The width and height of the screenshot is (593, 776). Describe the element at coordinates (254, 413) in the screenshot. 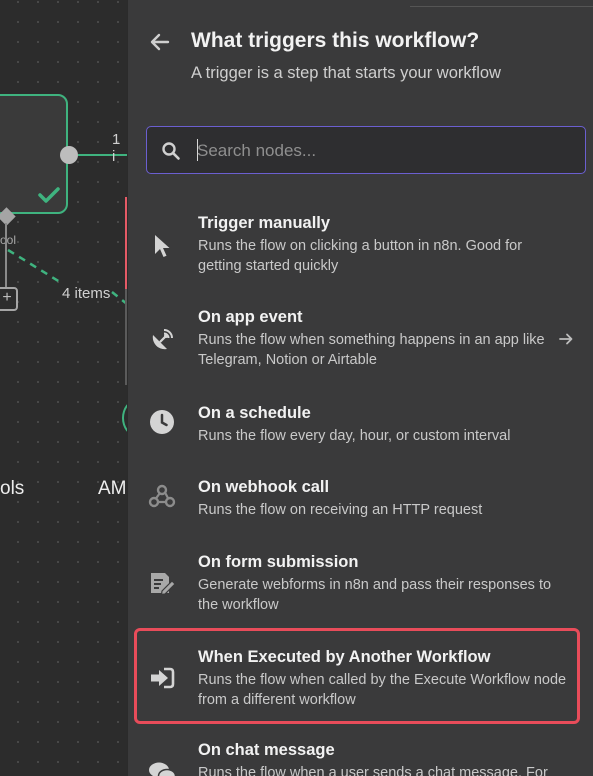

I see `trigger-name: On a schedule` at that location.